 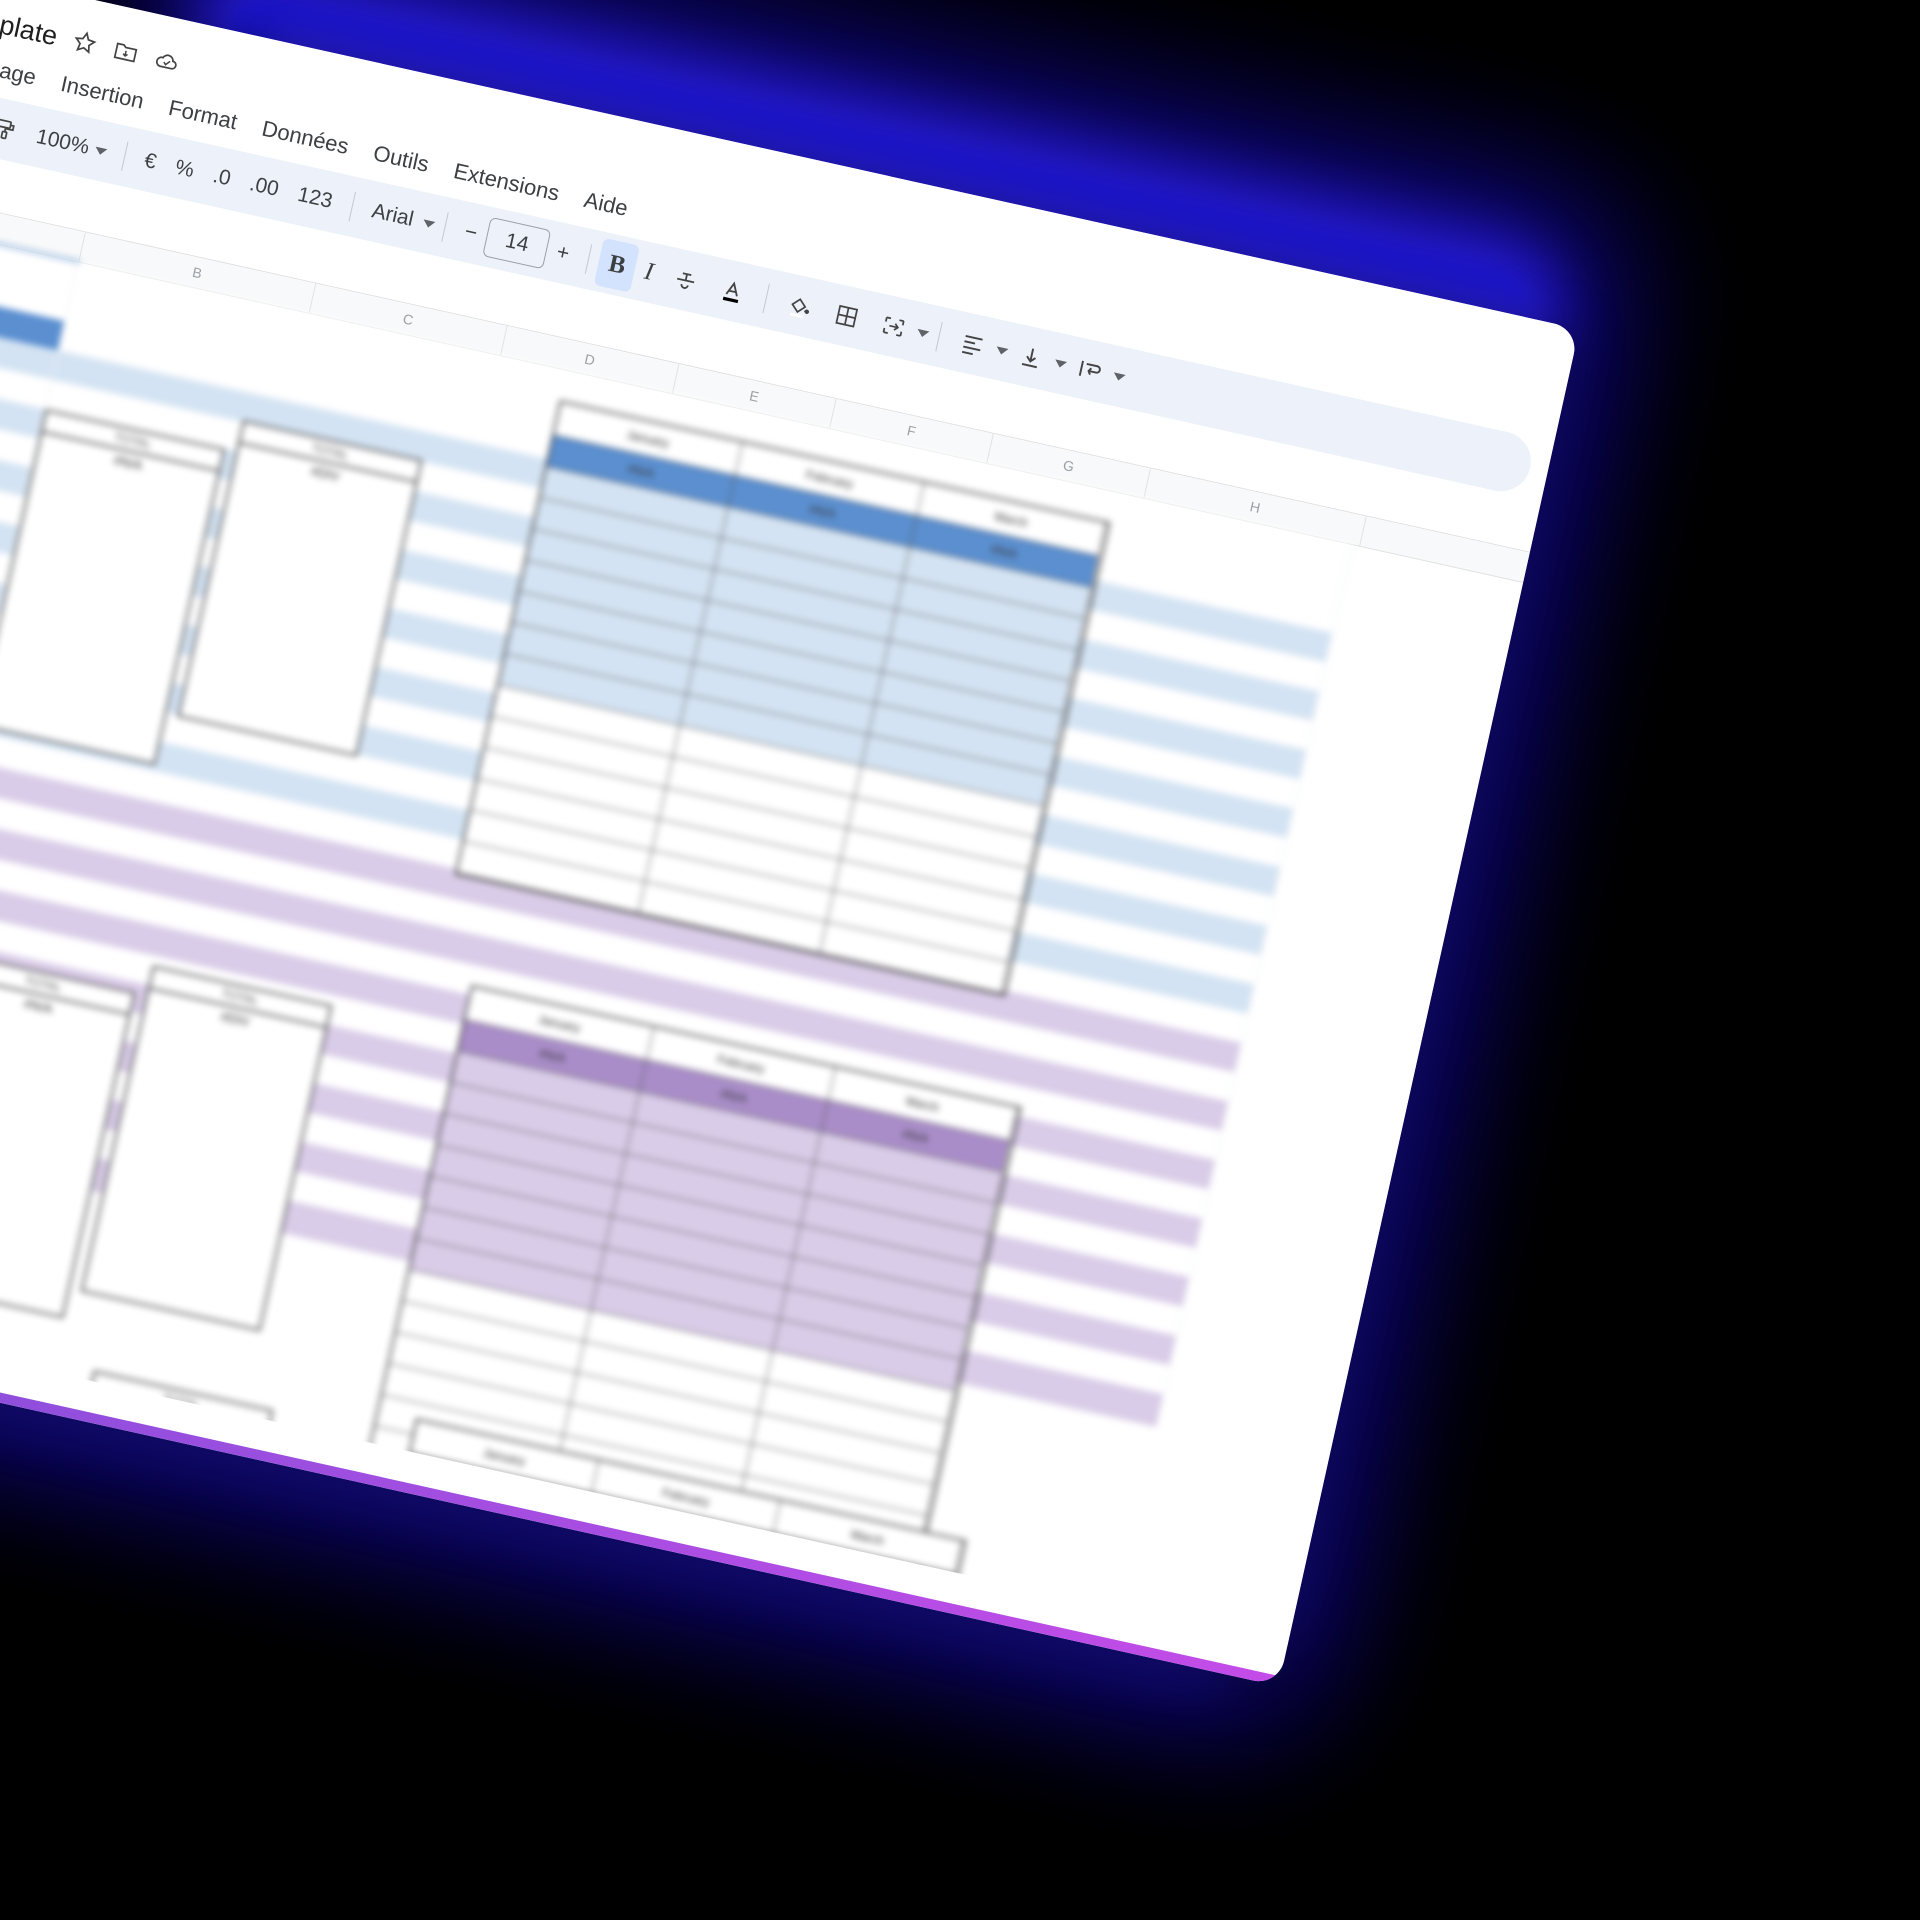 What do you see at coordinates (972, 344) in the screenshot?
I see `align-icon` at bounding box center [972, 344].